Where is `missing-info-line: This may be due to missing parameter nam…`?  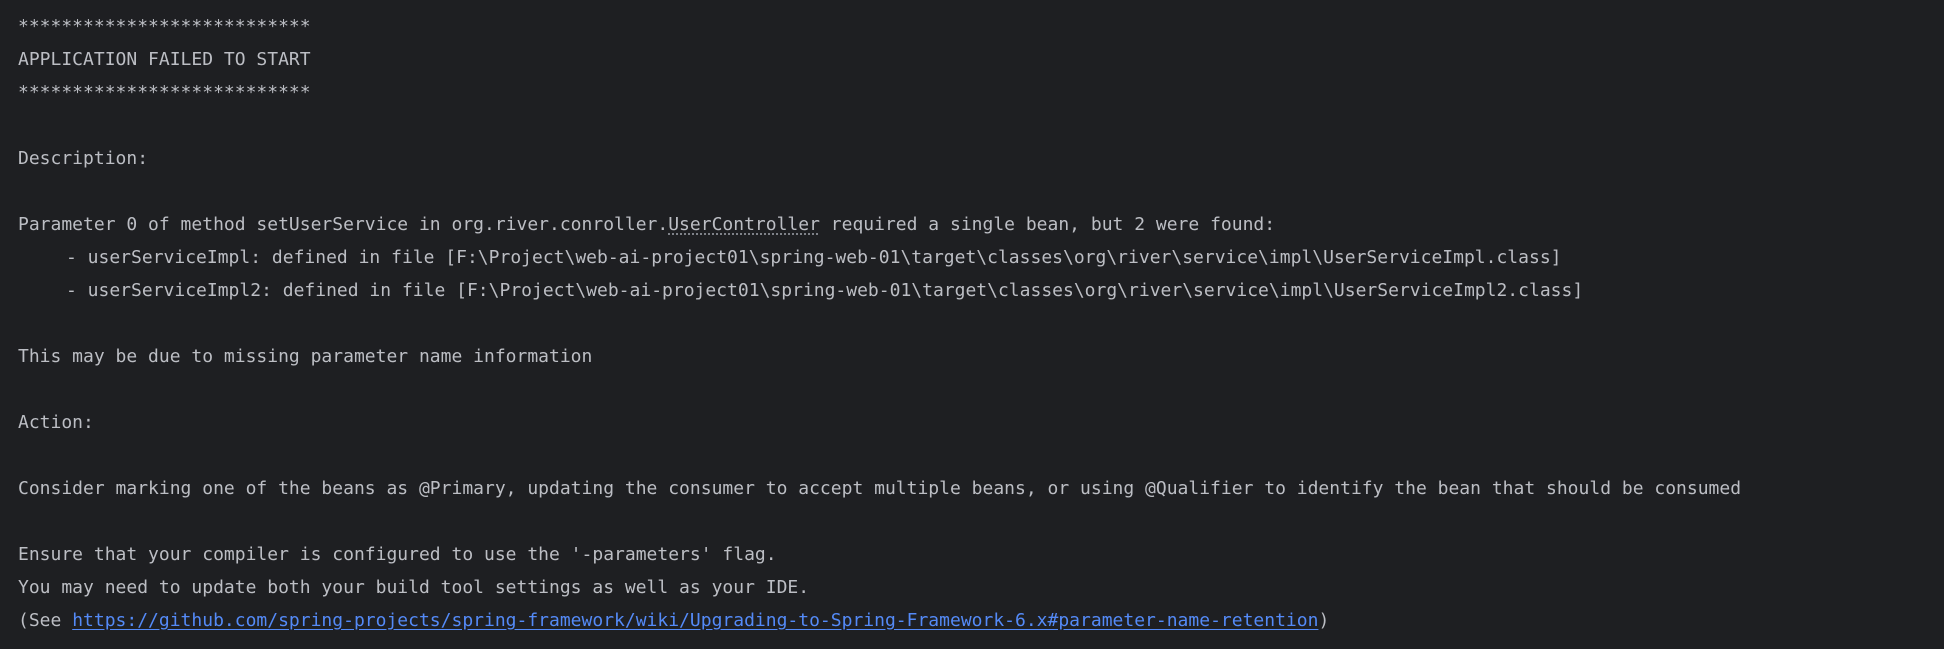 missing-info-line: This may be due to missing parameter nam… is located at coordinates (305, 356).